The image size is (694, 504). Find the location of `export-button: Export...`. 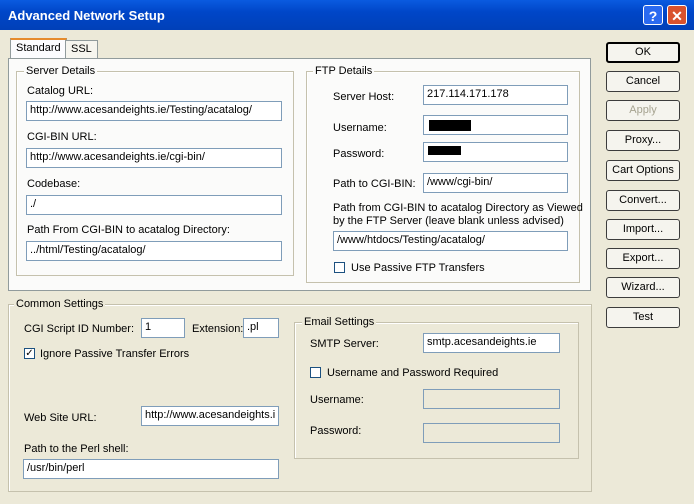

export-button: Export... is located at coordinates (643, 258).